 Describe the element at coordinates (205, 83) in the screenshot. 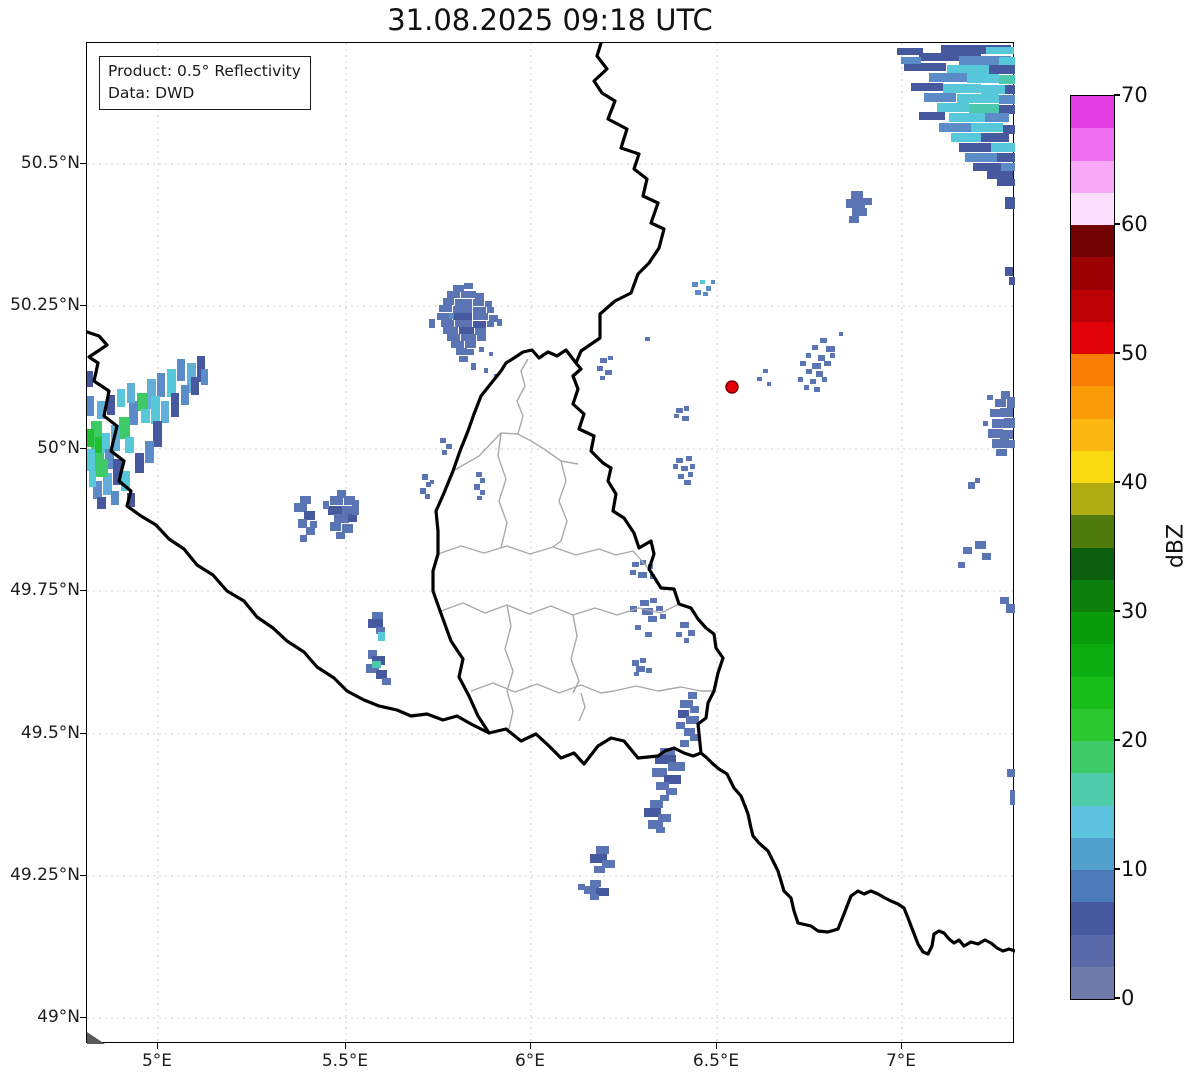

I see `info-box: Product: 0.5° Reflectivity Data: DWD` at that location.